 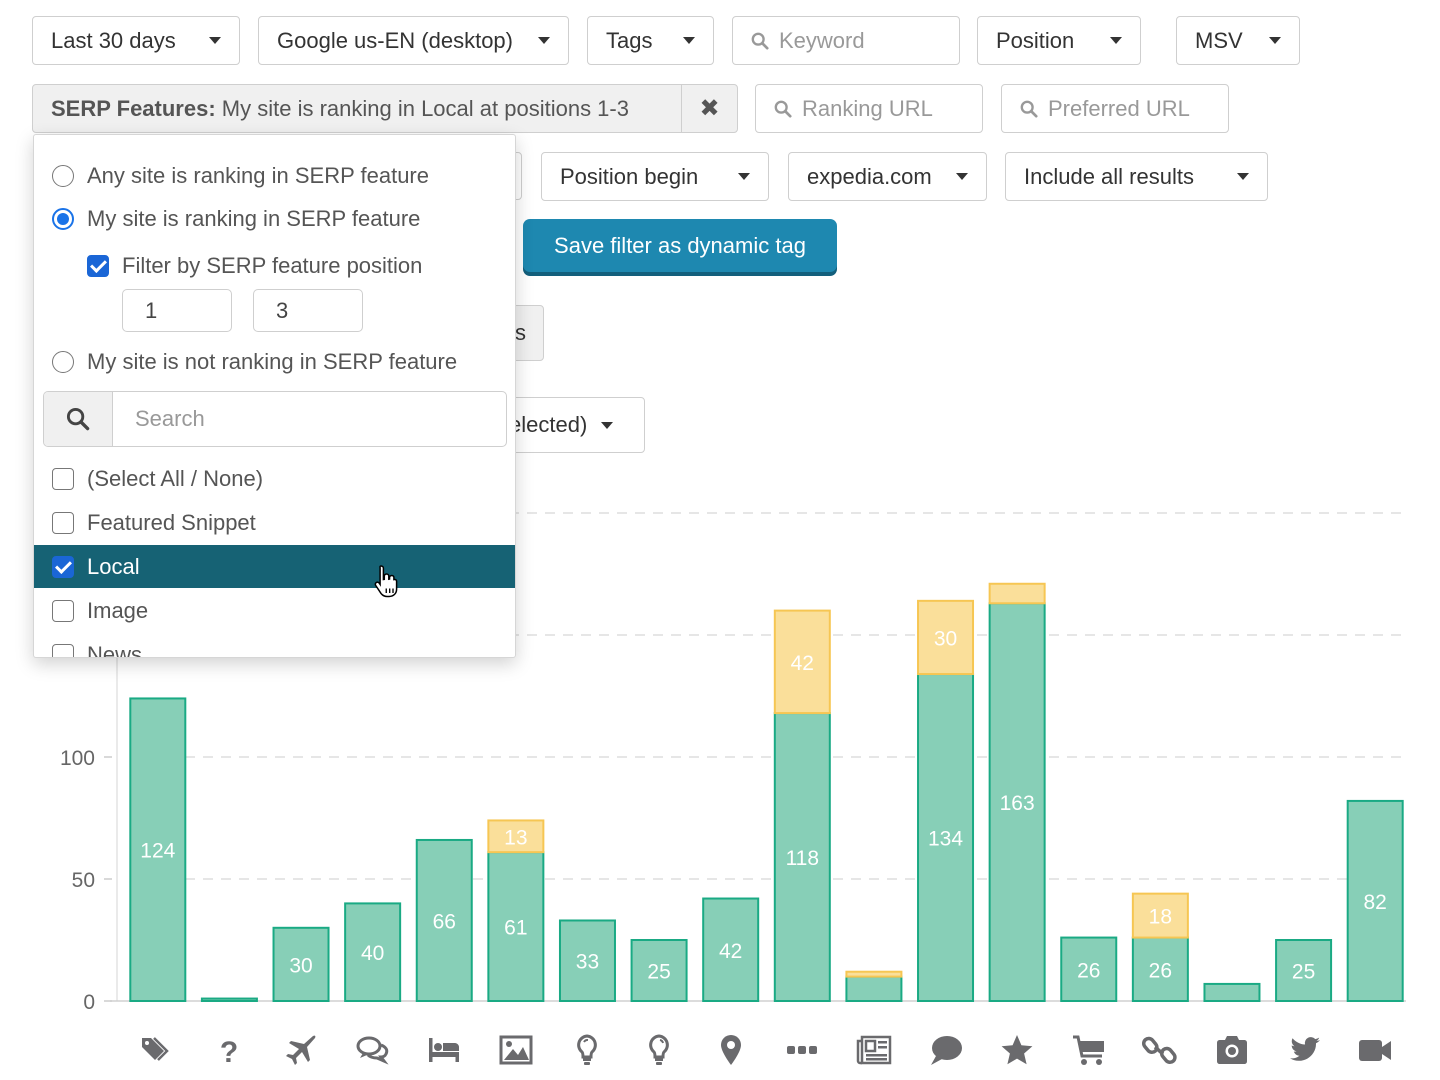 What do you see at coordinates (274, 610) in the screenshot?
I see `list-item-image: Image` at bounding box center [274, 610].